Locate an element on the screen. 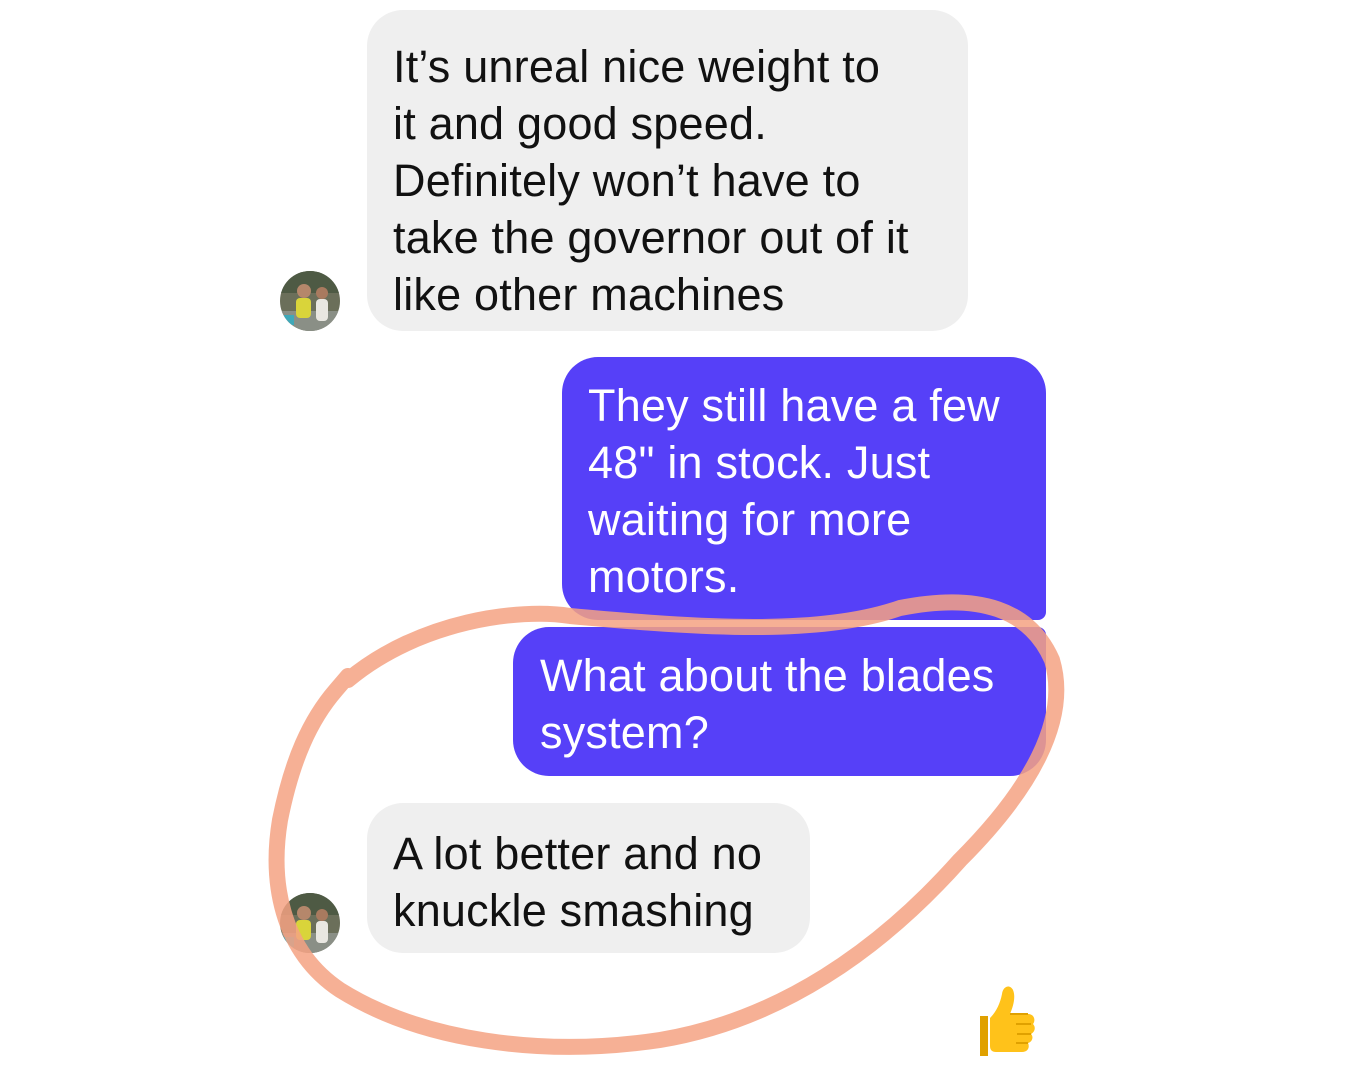 This screenshot has width=1350, height=1080. thumbs-up-graphic is located at coordinates (1007, 1021).